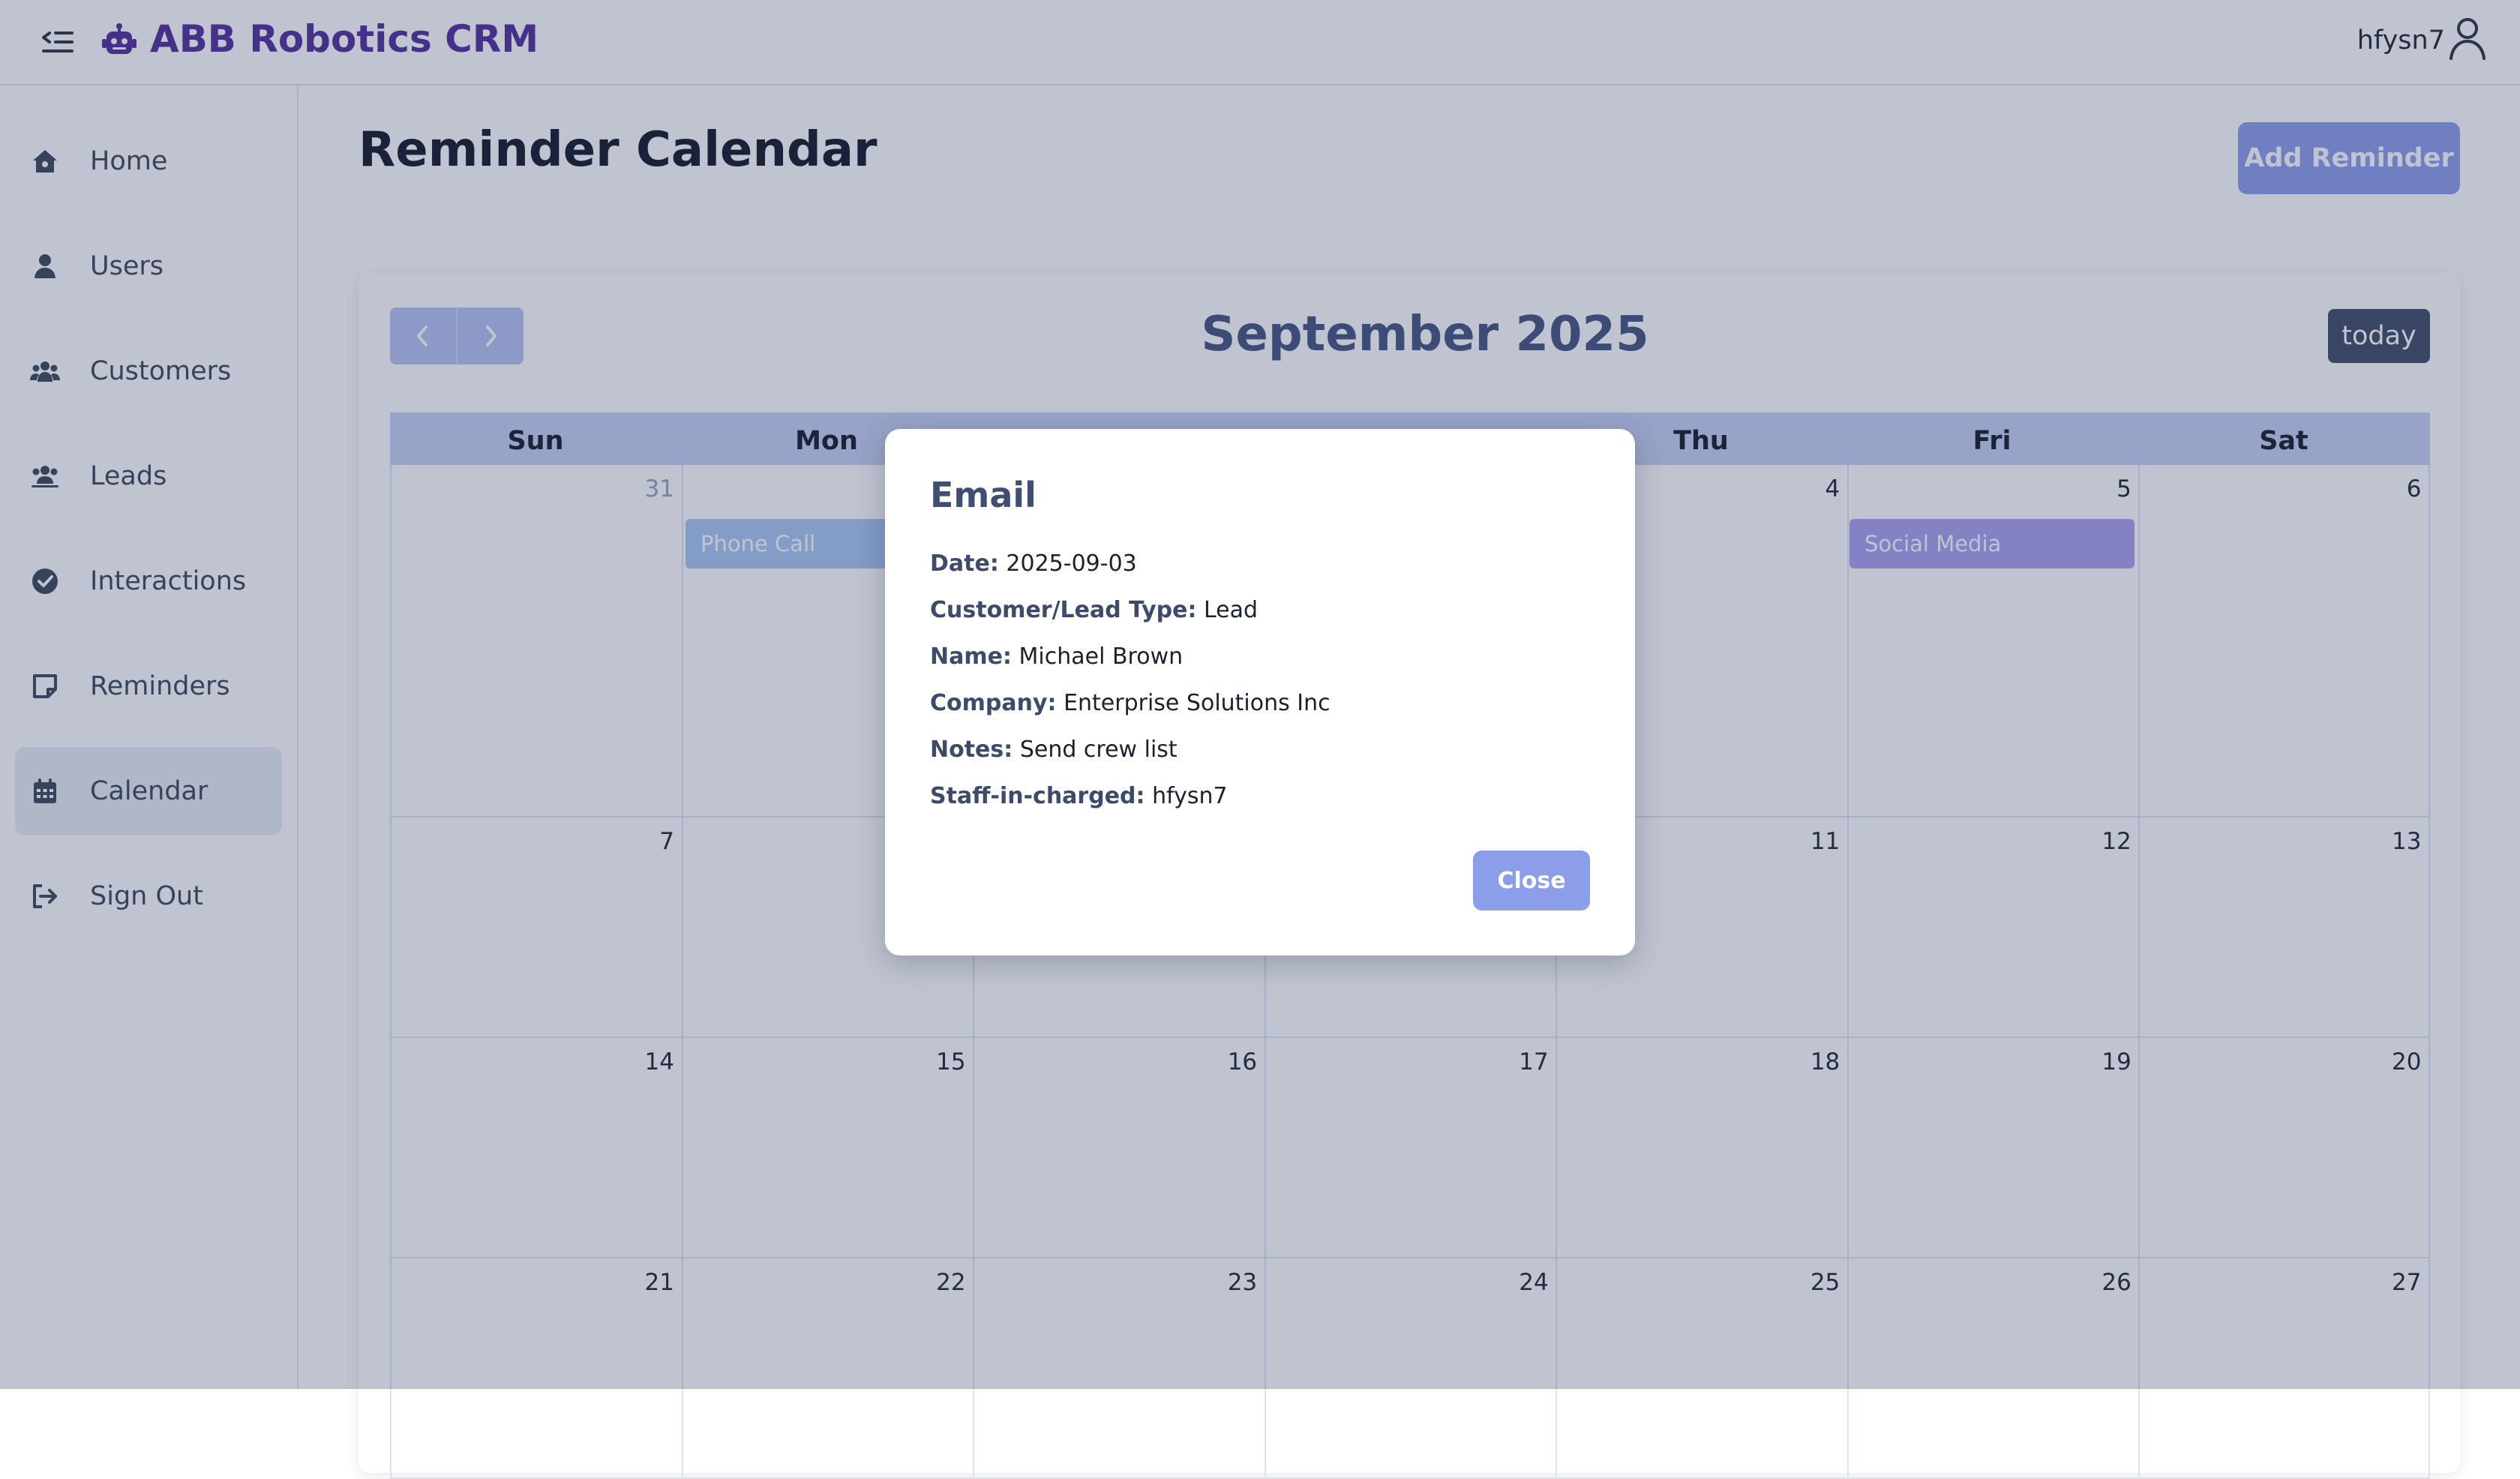 The image size is (2520, 1479). I want to click on detail-notes: Notes: Send crew list, so click(1054, 750).